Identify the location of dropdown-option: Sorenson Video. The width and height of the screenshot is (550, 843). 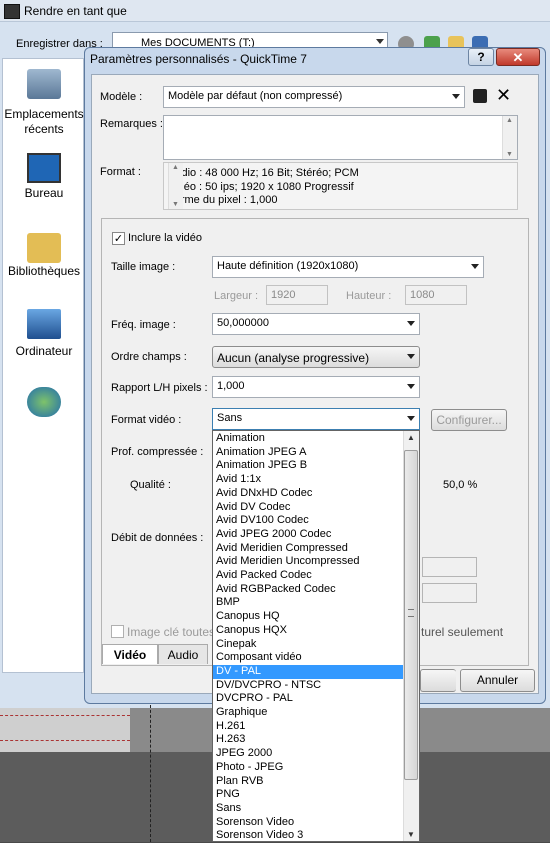
(308, 823).